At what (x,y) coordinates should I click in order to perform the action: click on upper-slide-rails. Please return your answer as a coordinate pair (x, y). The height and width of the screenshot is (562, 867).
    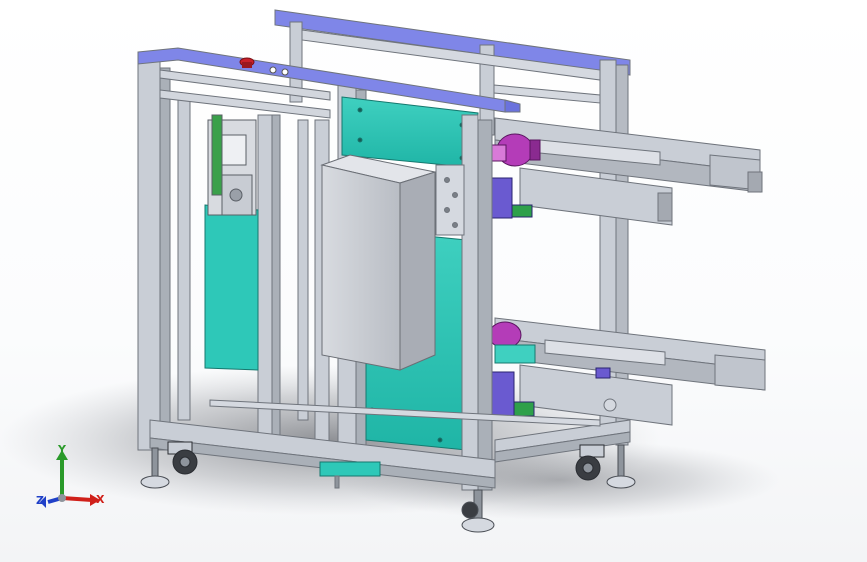
    Looking at the image, I should click on (628, 171).